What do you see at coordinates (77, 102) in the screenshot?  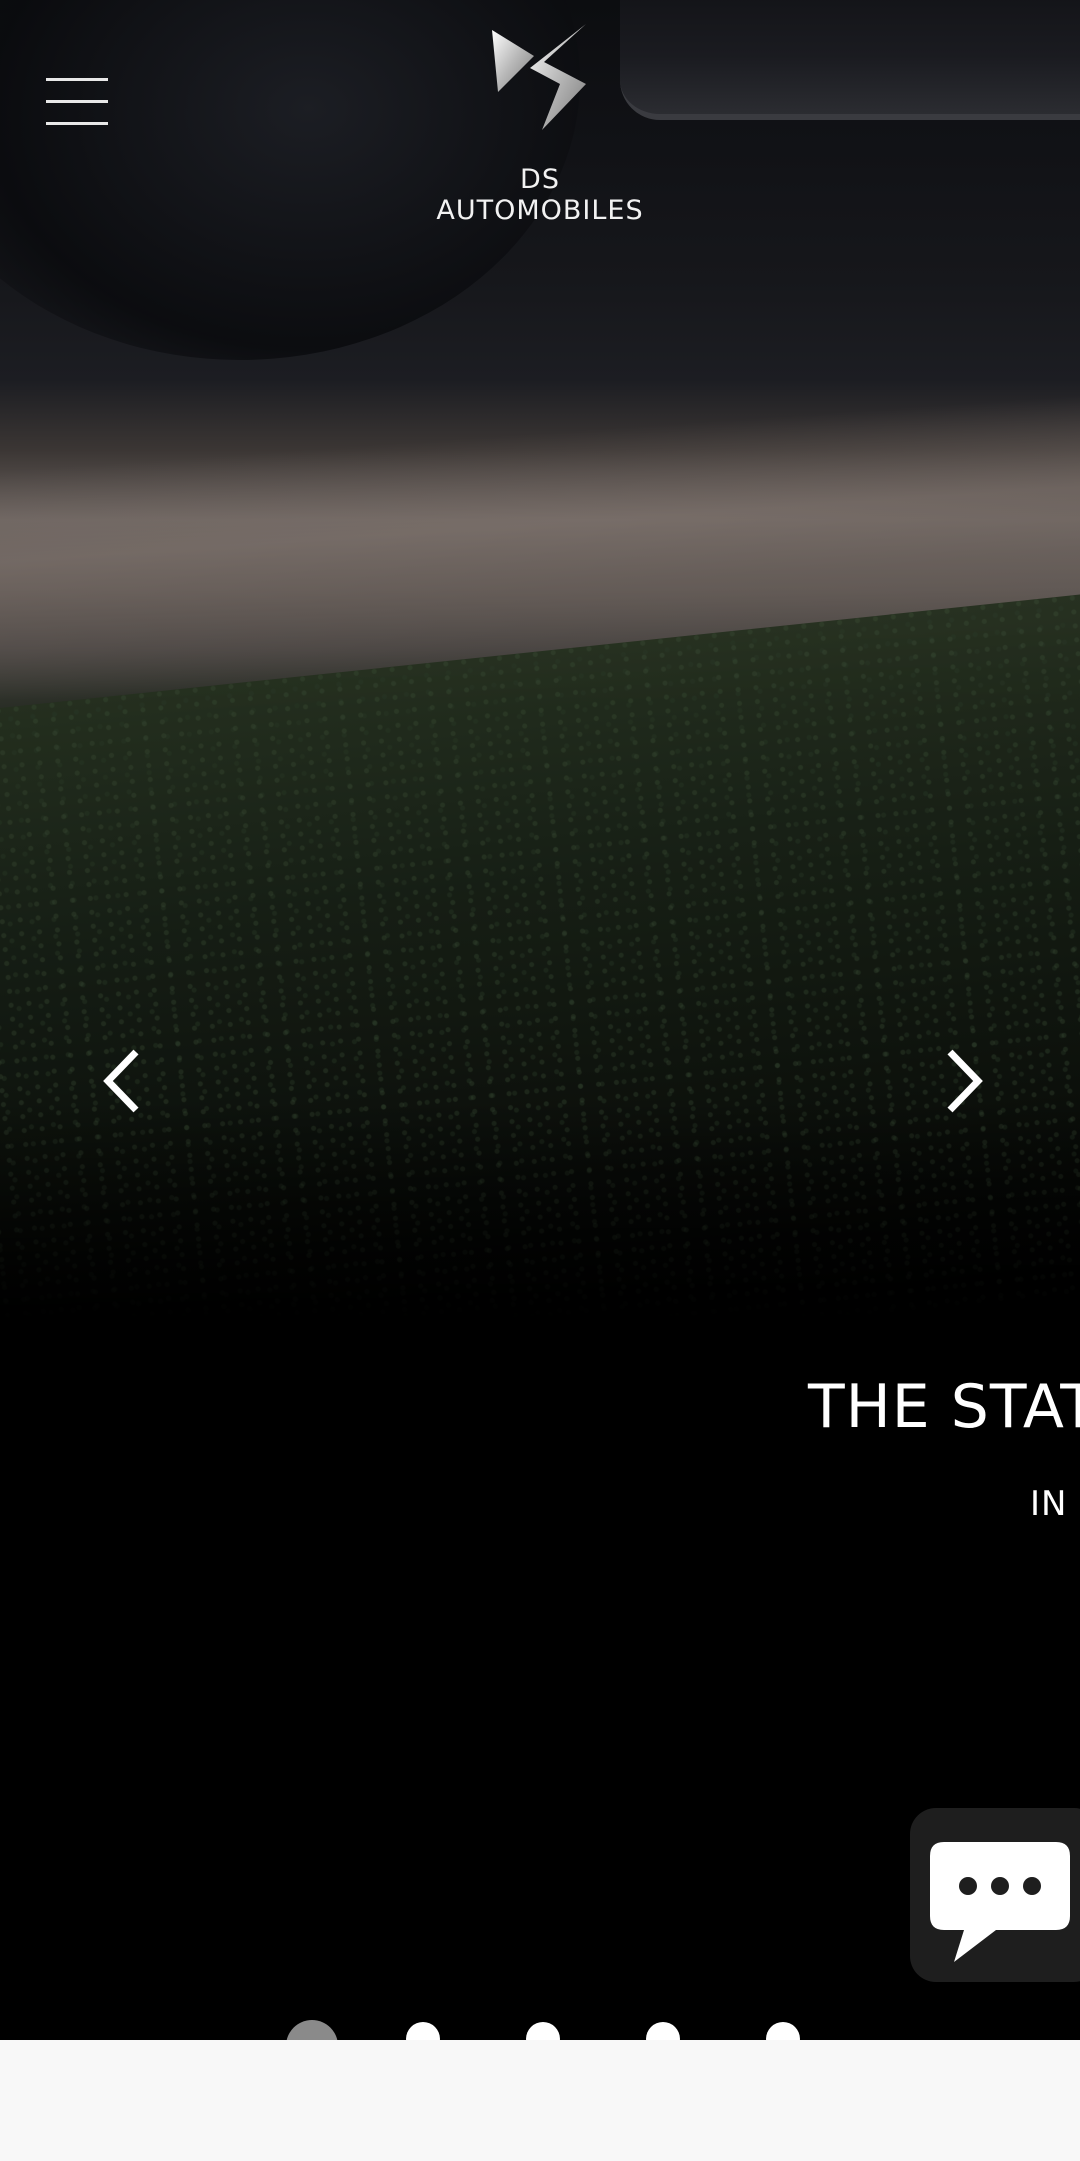 I see `hamburger-menu-icon` at bounding box center [77, 102].